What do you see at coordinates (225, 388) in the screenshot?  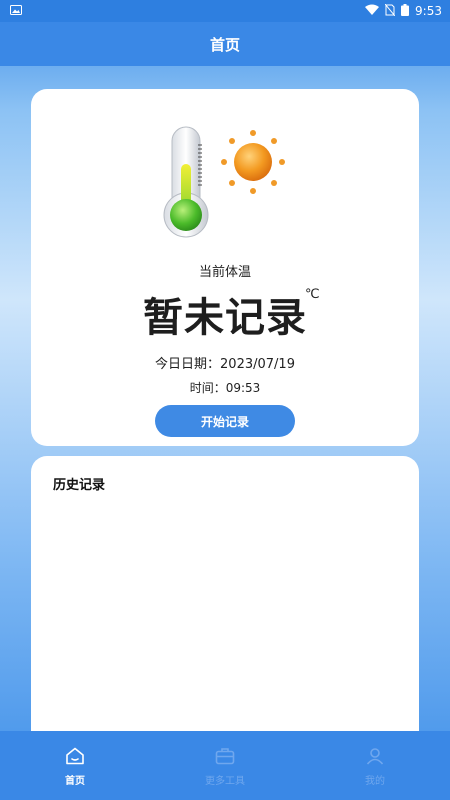 I see `current-time: 时间：09:53` at bounding box center [225, 388].